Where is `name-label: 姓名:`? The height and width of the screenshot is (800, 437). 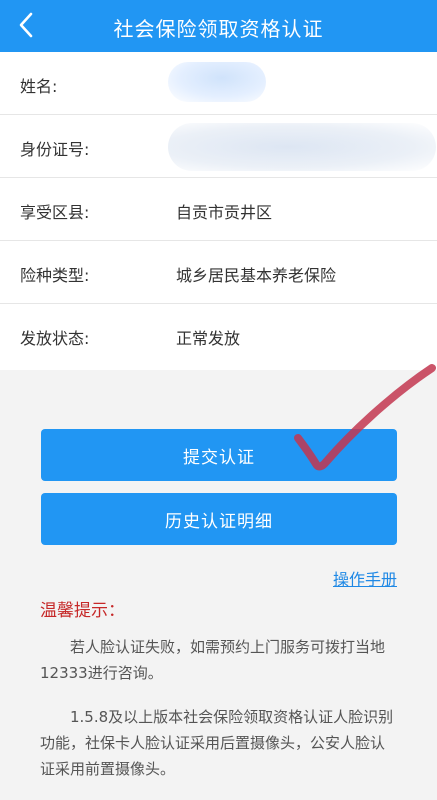
name-label: 姓名: is located at coordinates (39, 86).